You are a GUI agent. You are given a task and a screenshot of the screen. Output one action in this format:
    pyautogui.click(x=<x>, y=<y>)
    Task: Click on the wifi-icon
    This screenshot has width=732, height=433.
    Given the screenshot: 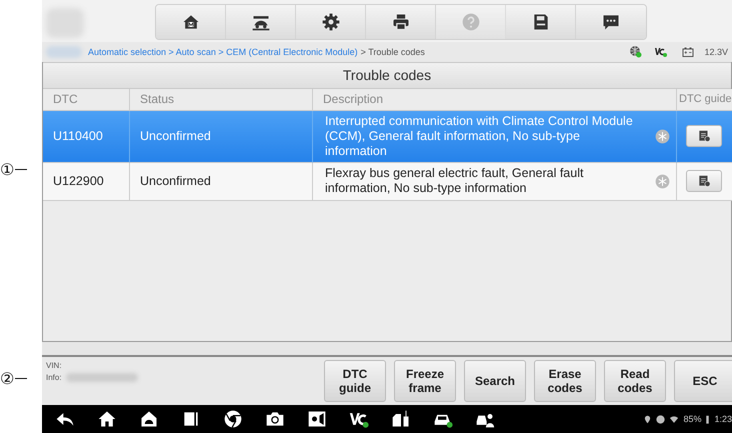 What is the action you would take?
    pyautogui.click(x=674, y=419)
    